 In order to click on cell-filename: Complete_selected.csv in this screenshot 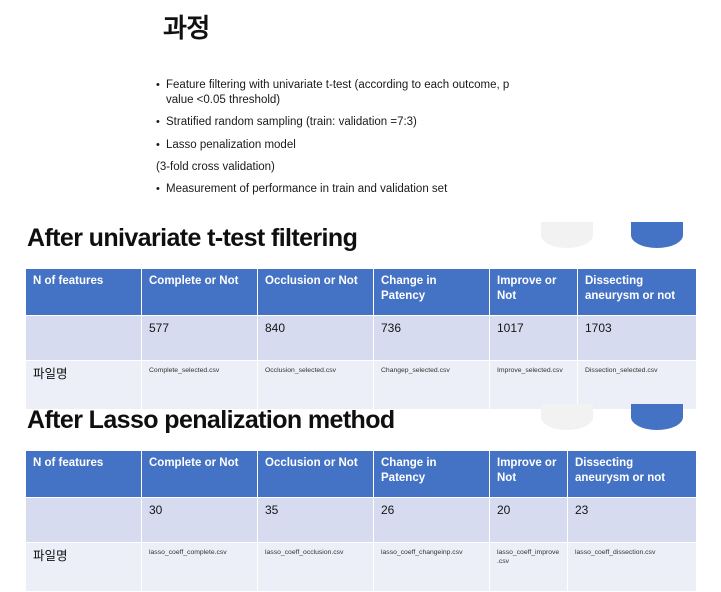, I will do `click(199, 385)`.